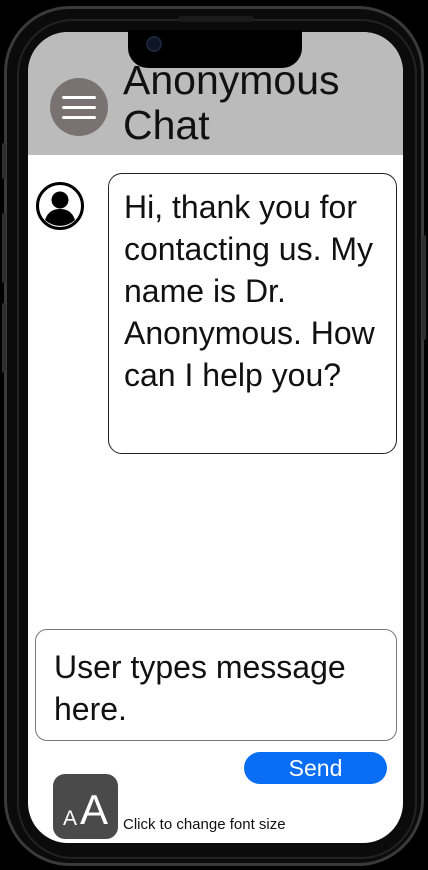 The height and width of the screenshot is (870, 428). Describe the element at coordinates (60, 206) in the screenshot. I see `user-avatar-icon` at that location.